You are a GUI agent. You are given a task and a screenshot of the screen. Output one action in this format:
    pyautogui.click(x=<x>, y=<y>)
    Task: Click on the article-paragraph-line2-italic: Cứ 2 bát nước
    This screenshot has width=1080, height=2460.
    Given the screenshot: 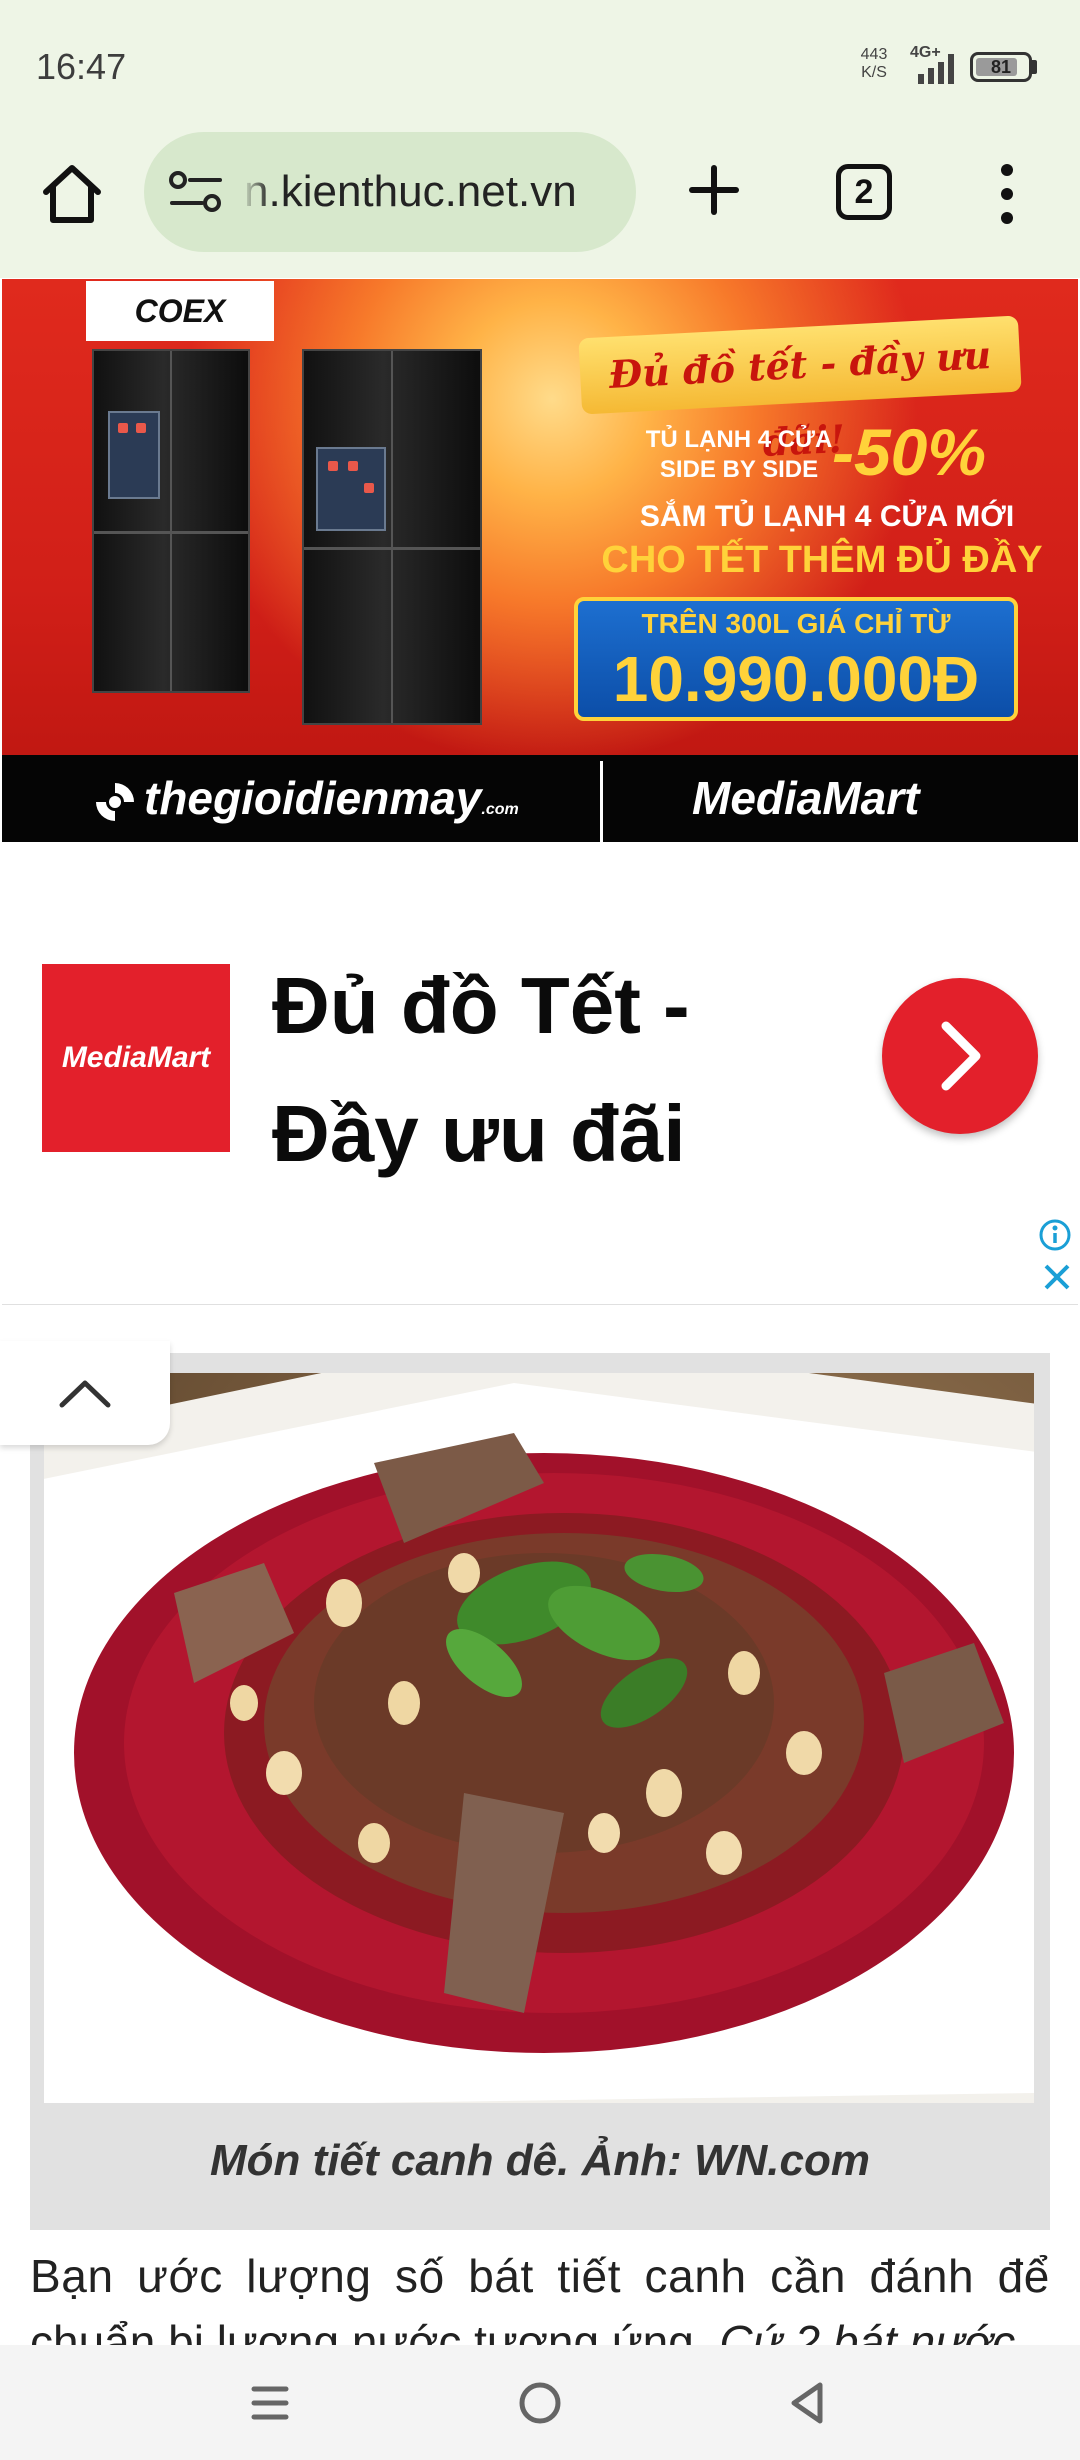 What is the action you would take?
    pyautogui.click(x=867, y=2330)
    